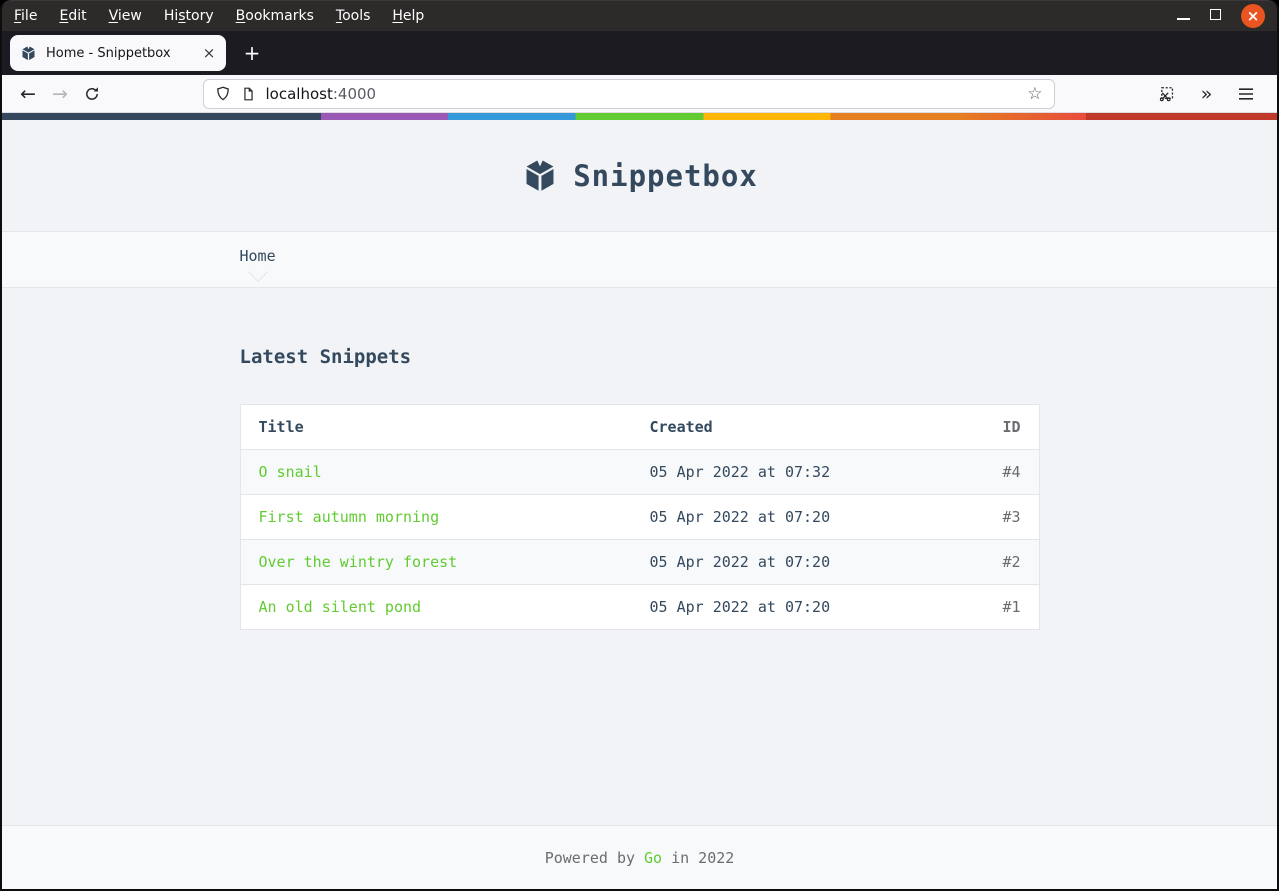 The image size is (1279, 891). What do you see at coordinates (740, 472) in the screenshot?
I see `snippet-created: 05 Apr 2022 at 07:32` at bounding box center [740, 472].